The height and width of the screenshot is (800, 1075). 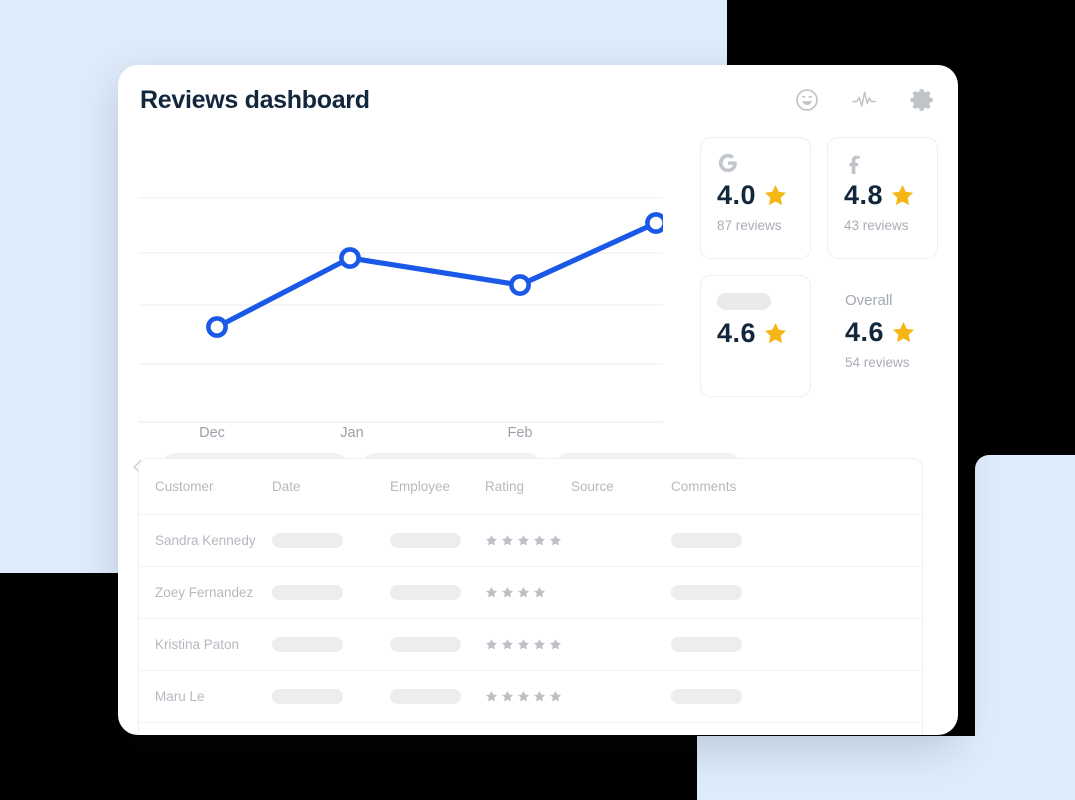 I want to click on chart-svg, so click(x=400, y=310).